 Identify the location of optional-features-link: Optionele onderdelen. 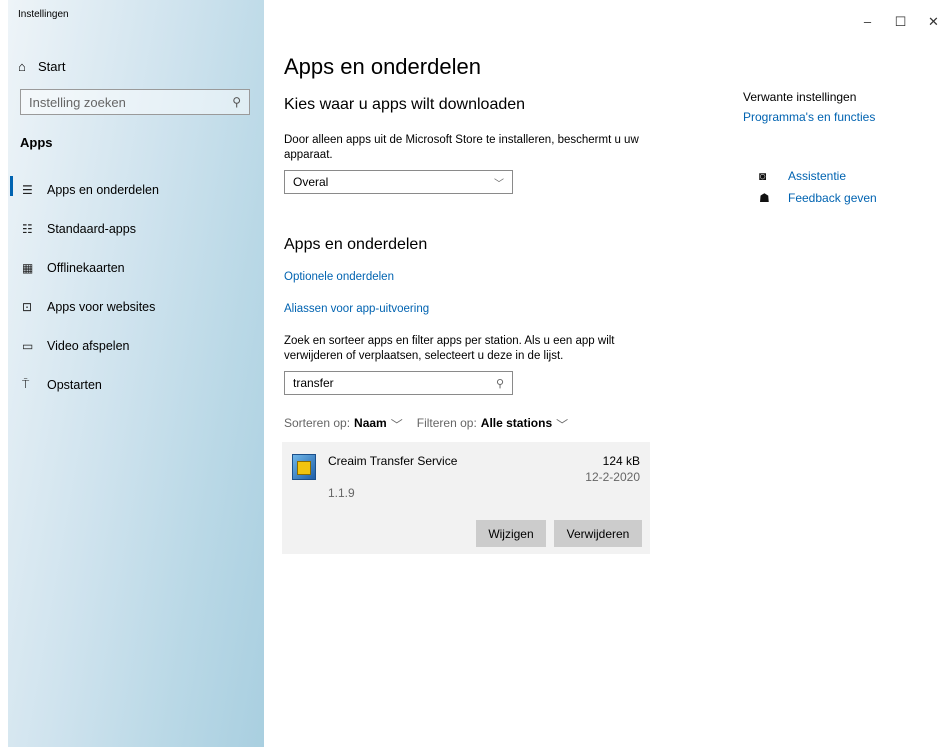
(339, 277).